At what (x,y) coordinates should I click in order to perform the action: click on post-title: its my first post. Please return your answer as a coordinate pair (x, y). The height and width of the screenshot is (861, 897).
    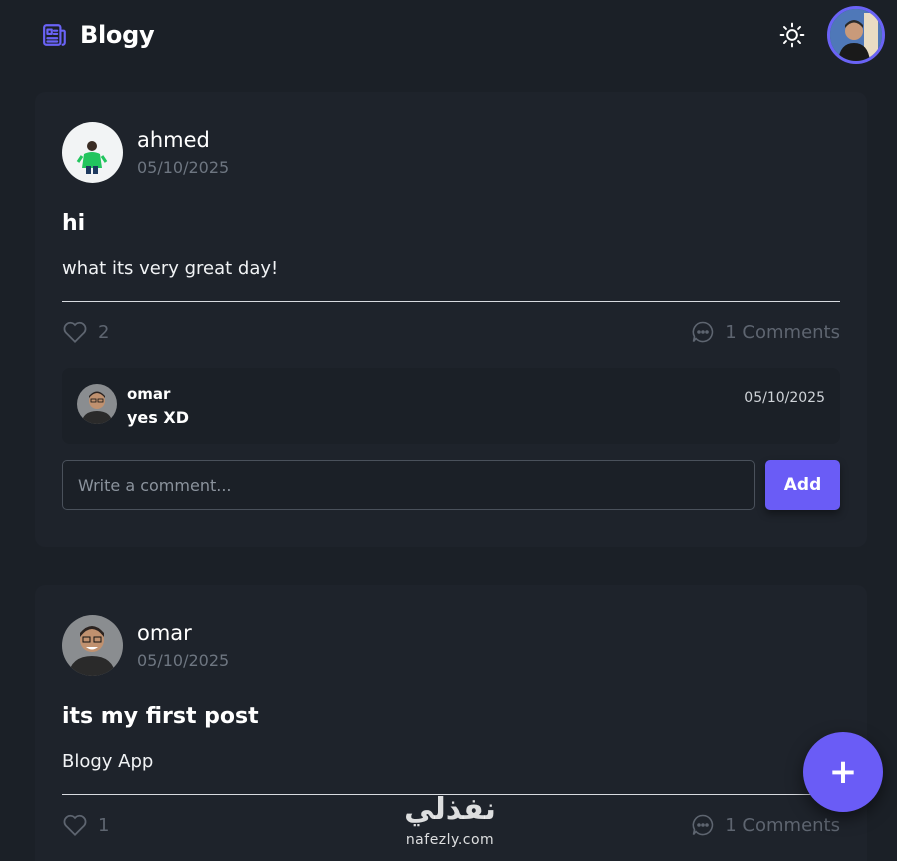
    Looking at the image, I should click on (160, 716).